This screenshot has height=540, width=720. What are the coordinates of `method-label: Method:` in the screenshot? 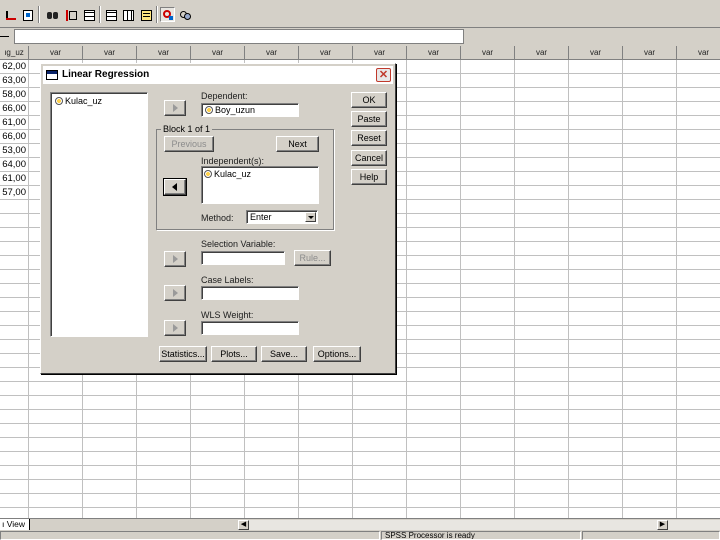 It's located at (217, 218).